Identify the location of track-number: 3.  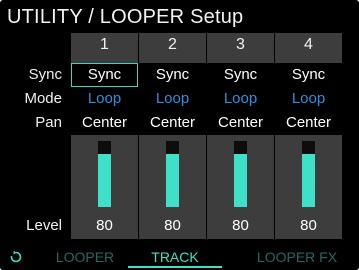
(240, 44).